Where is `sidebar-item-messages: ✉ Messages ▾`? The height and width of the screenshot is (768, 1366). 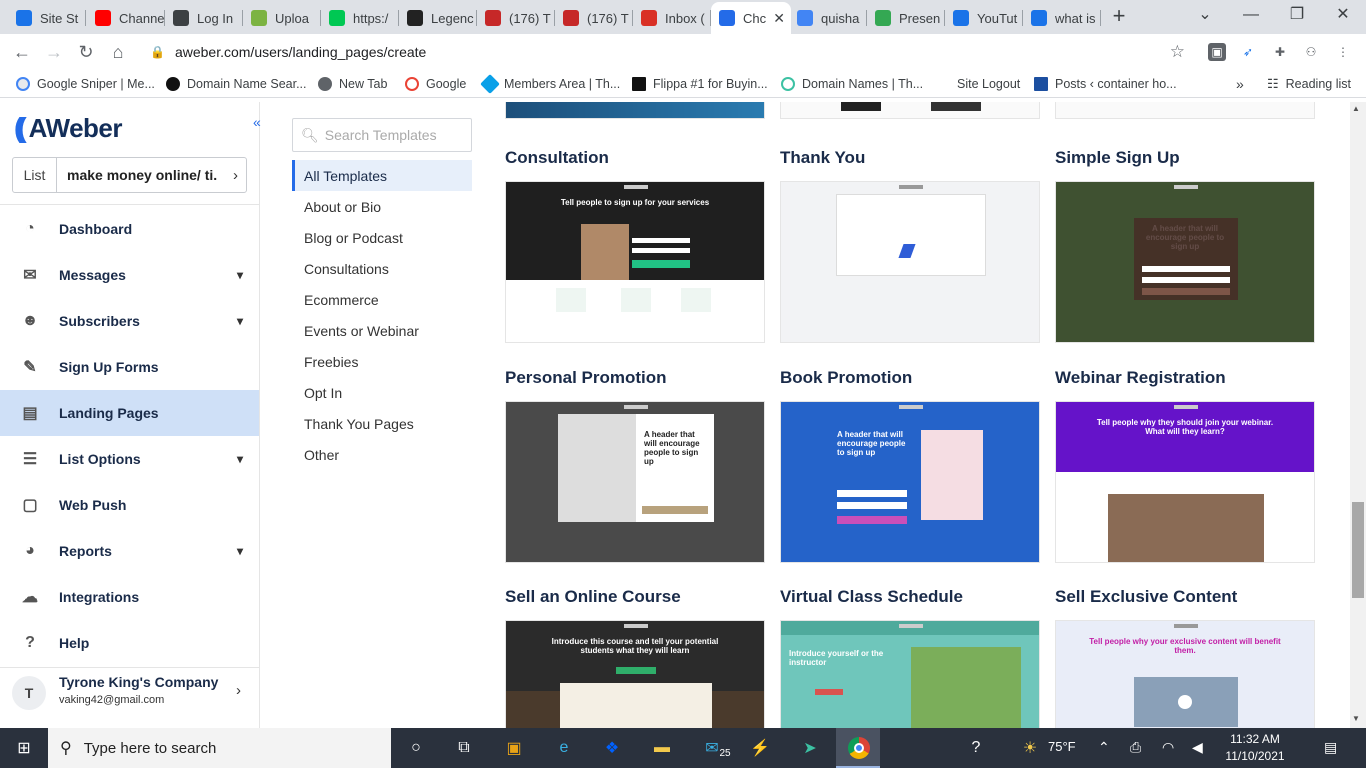 sidebar-item-messages: ✉ Messages ▾ is located at coordinates (129, 275).